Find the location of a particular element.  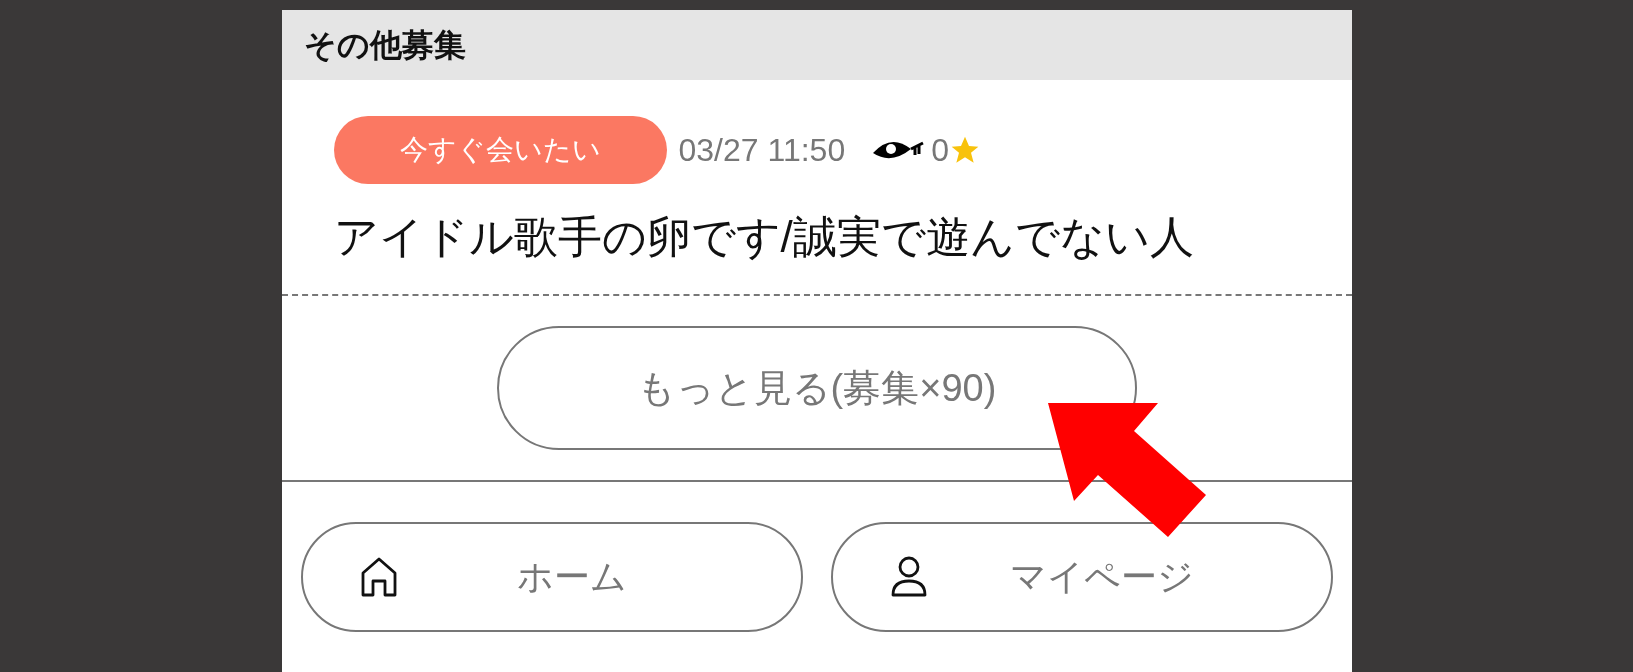

section-title: その他募集 is located at coordinates (384, 45).